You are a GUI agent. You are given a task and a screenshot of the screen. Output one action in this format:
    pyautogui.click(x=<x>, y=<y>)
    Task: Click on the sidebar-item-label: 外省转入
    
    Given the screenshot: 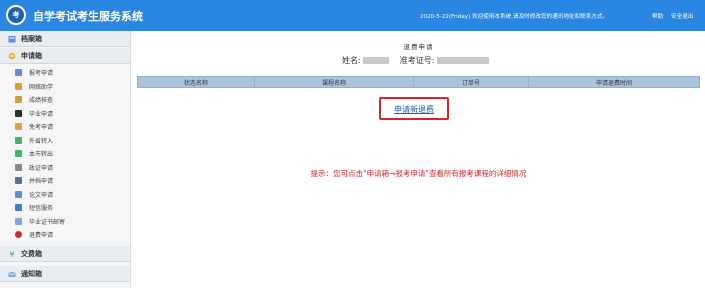 What is the action you would take?
    pyautogui.click(x=41, y=141)
    